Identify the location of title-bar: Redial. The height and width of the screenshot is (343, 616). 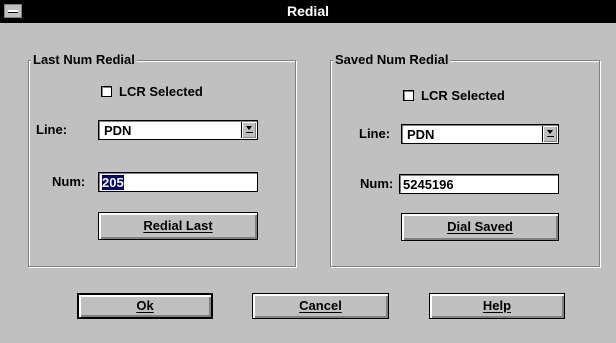
(308, 11).